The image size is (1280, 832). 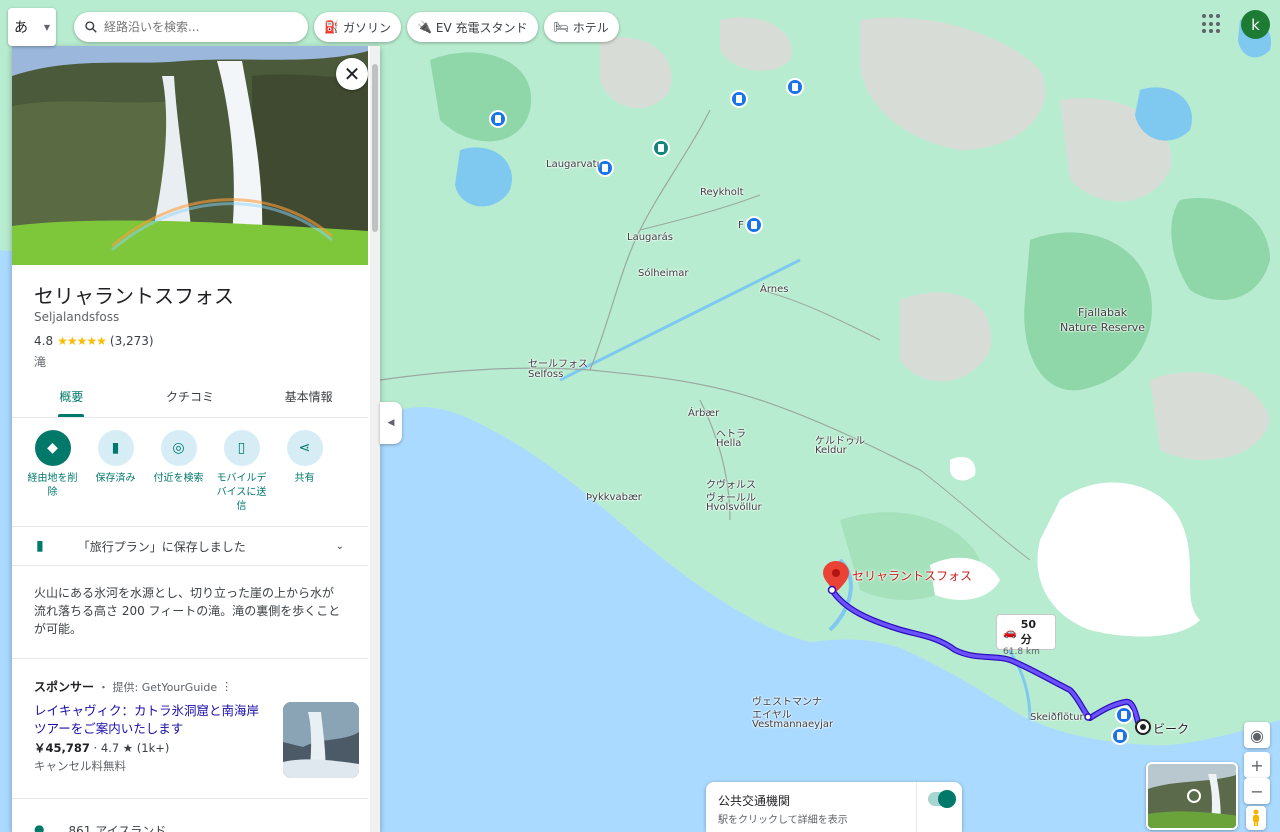 What do you see at coordinates (190, 396) in the screenshot?
I see `tab-reviews: クチコミ` at bounding box center [190, 396].